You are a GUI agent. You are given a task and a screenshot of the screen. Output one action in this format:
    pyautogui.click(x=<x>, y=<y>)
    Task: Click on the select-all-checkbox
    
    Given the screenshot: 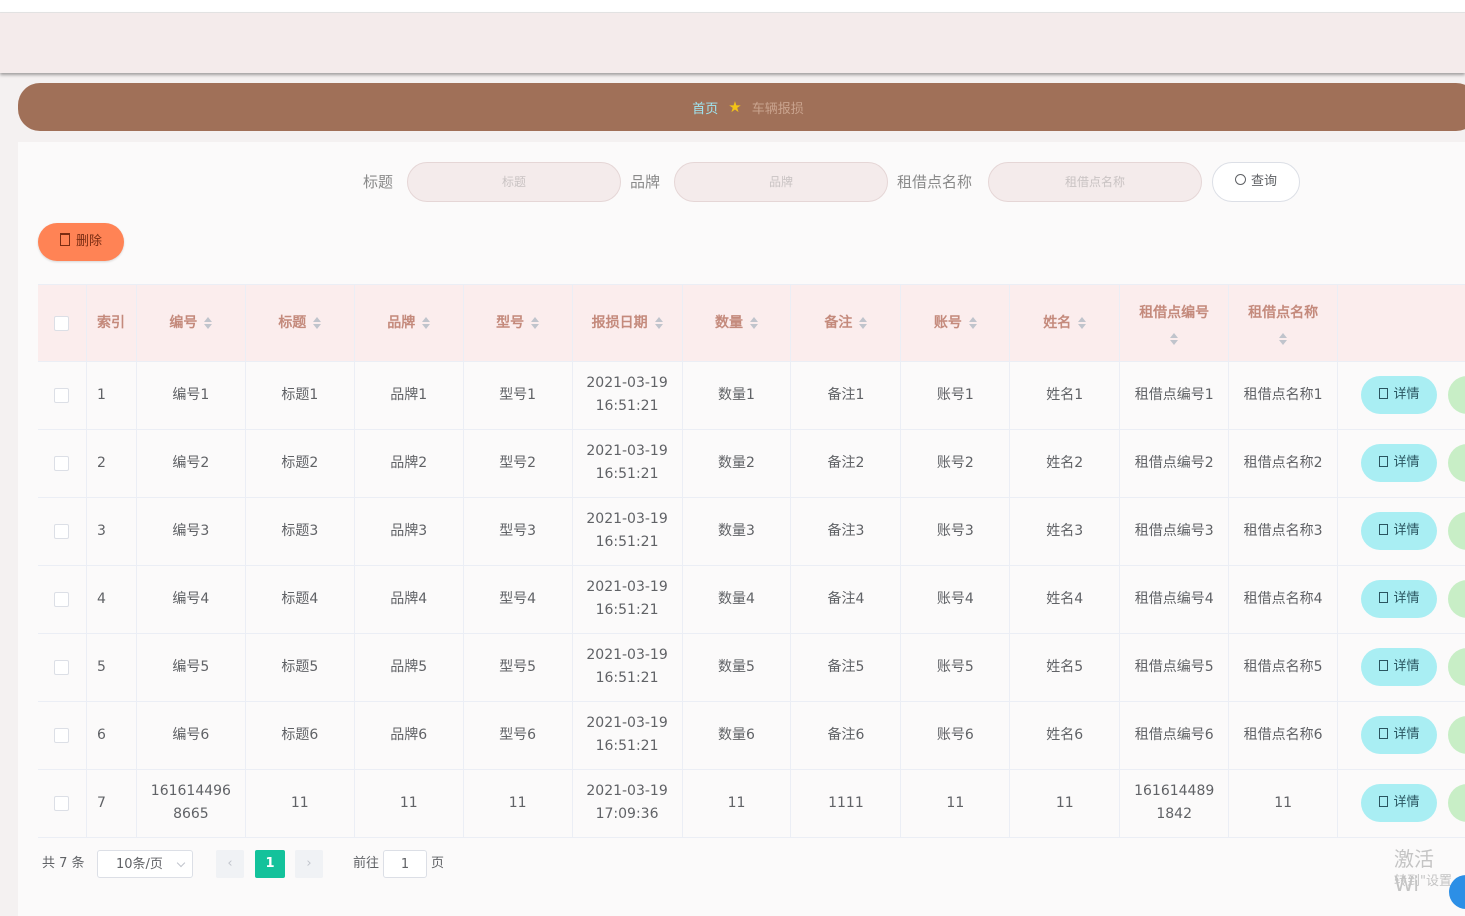 What is the action you would take?
    pyautogui.click(x=62, y=323)
    